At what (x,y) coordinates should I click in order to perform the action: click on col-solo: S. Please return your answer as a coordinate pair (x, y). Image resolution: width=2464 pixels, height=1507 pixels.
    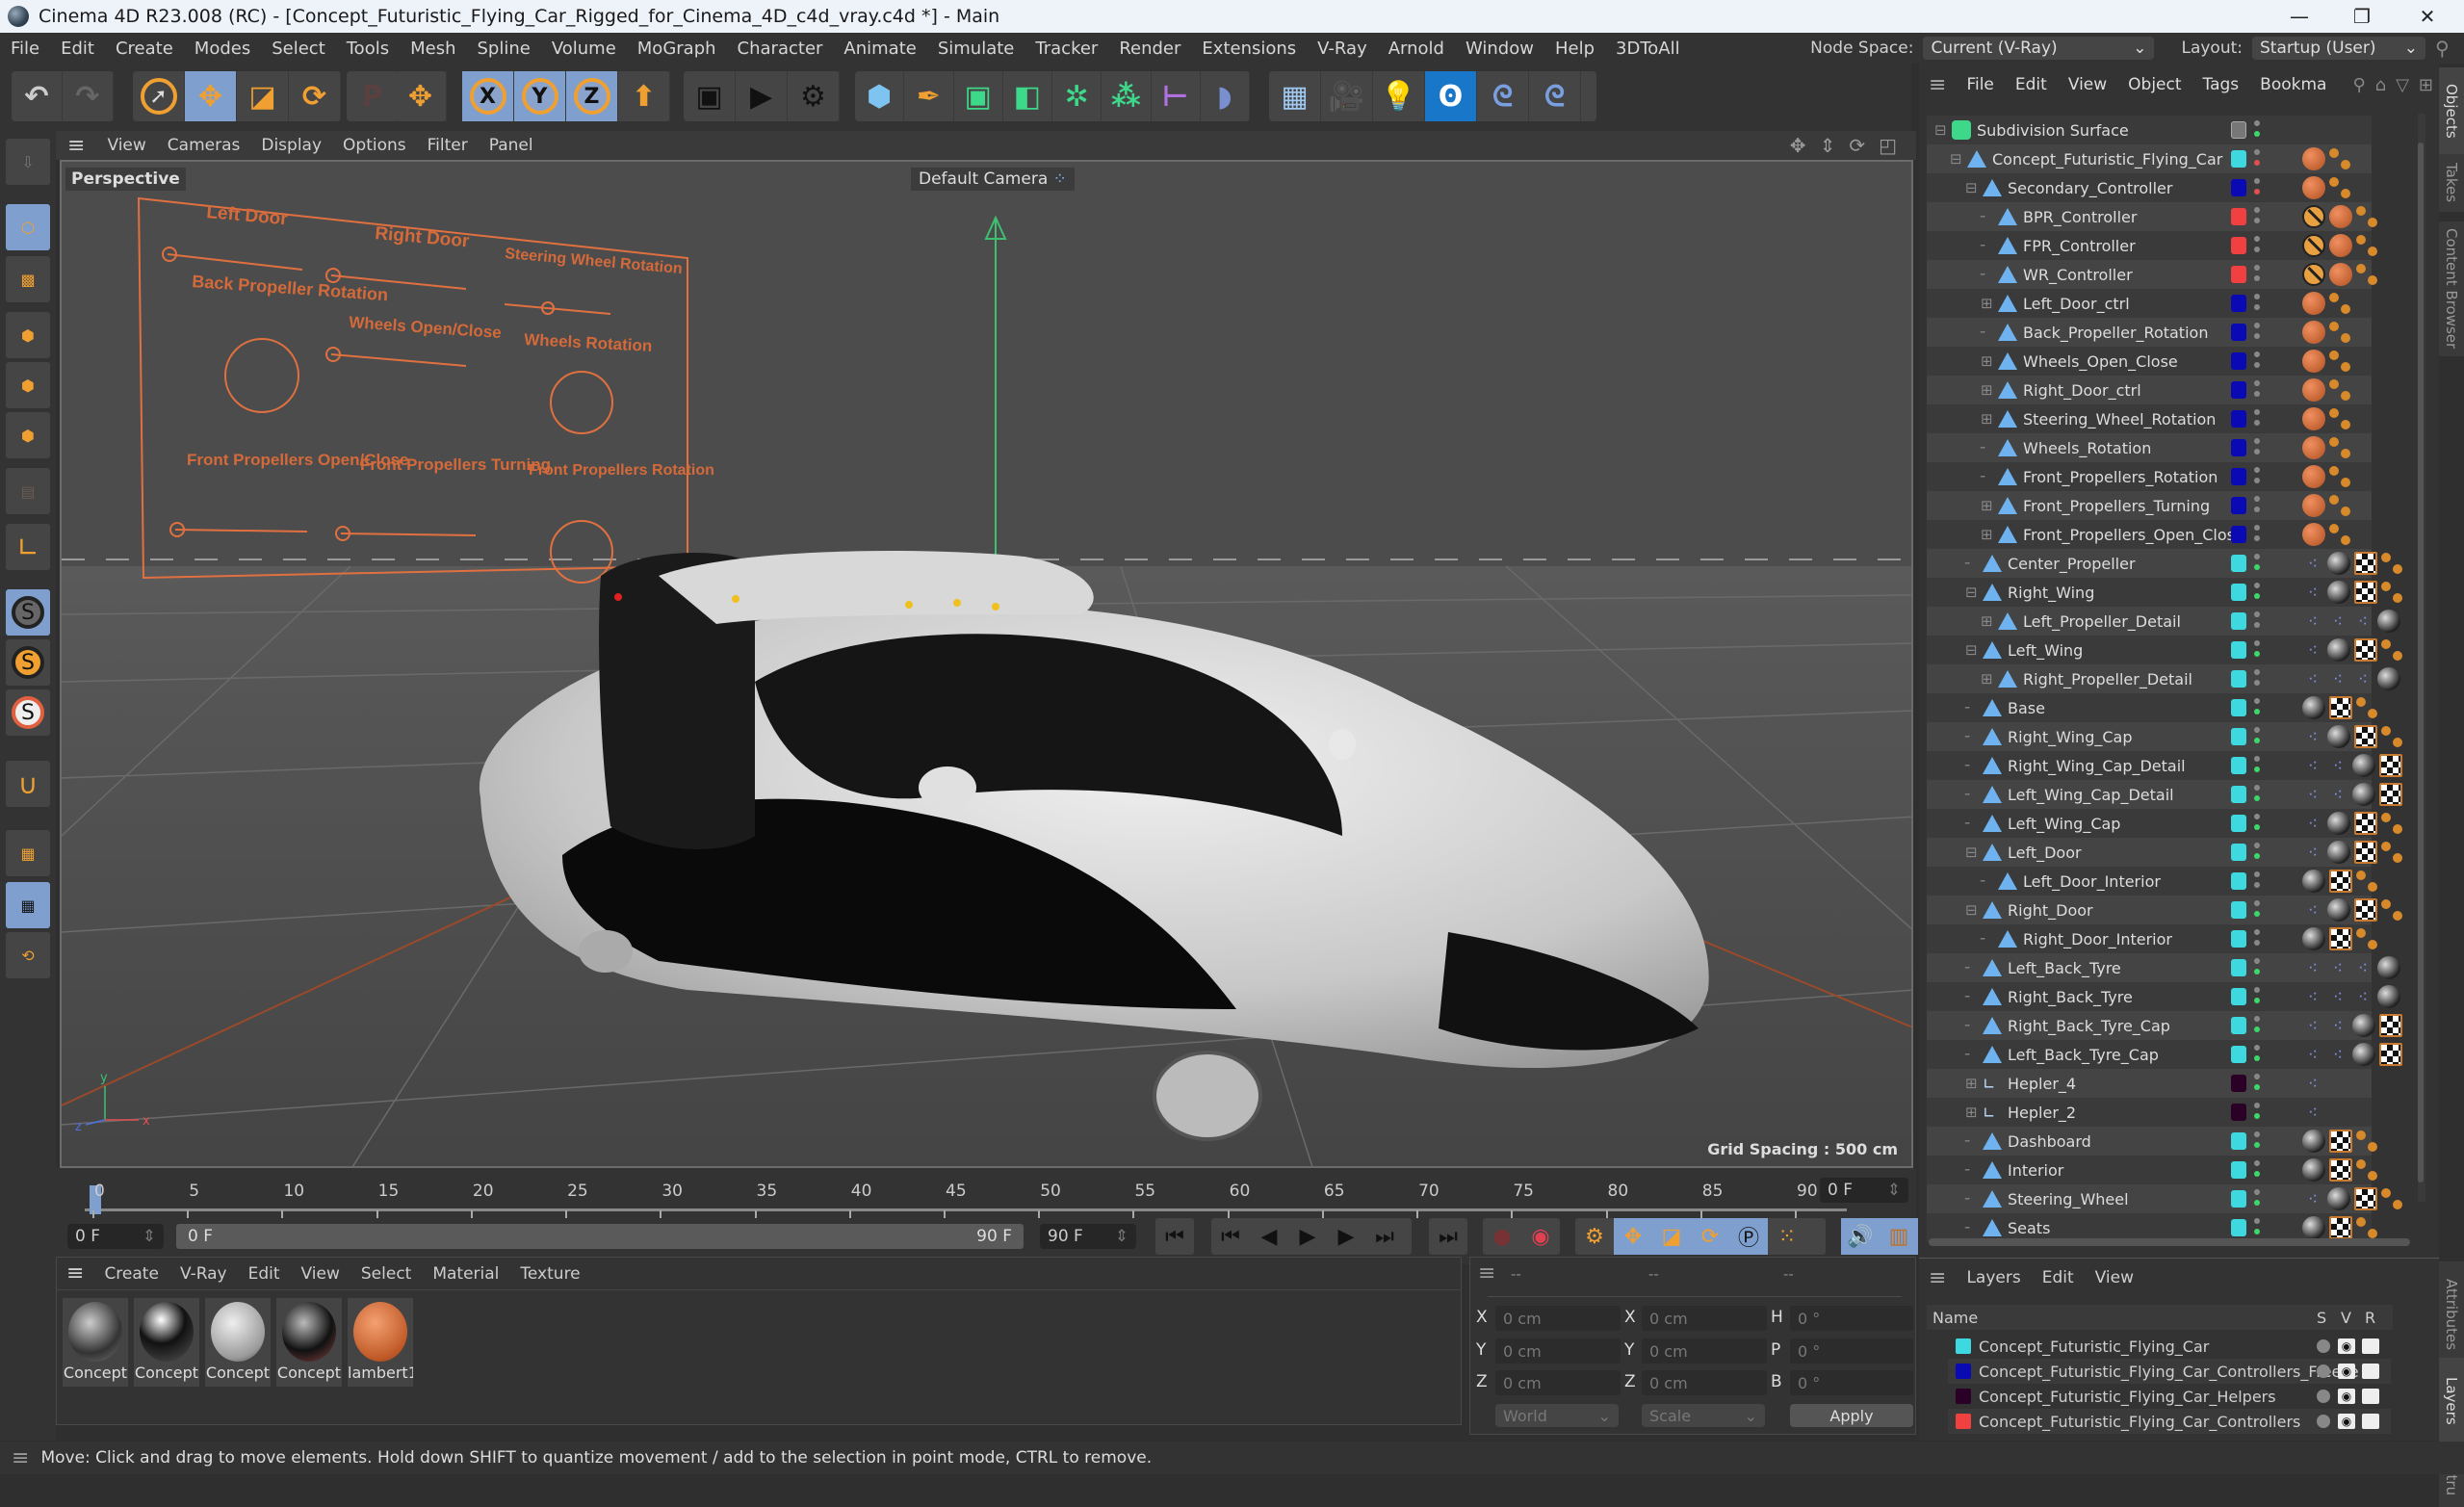
    Looking at the image, I should click on (2321, 1318).